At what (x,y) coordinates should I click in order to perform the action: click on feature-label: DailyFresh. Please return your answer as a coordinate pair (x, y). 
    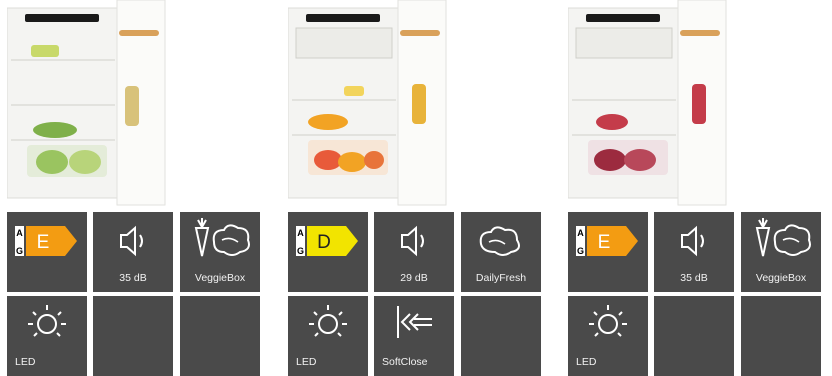
    Looking at the image, I should click on (501, 278).